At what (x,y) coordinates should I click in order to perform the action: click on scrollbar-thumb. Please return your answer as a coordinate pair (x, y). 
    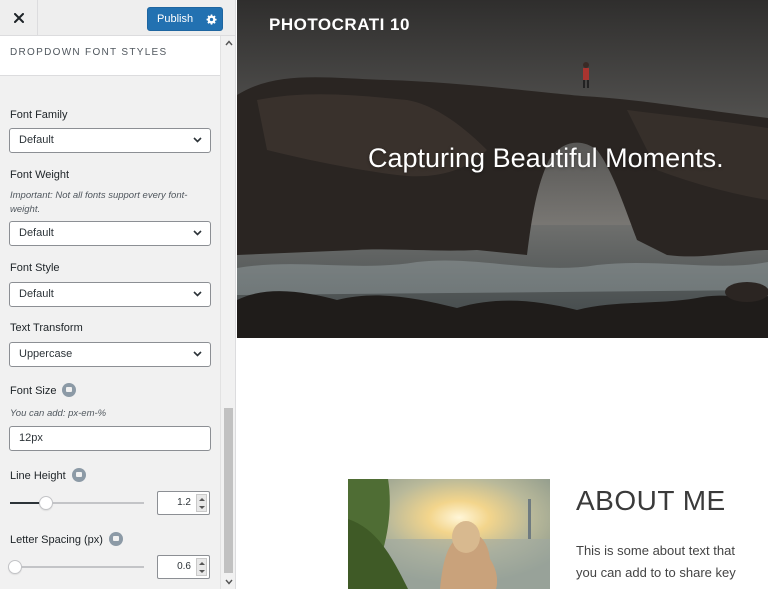
    Looking at the image, I should click on (228, 490).